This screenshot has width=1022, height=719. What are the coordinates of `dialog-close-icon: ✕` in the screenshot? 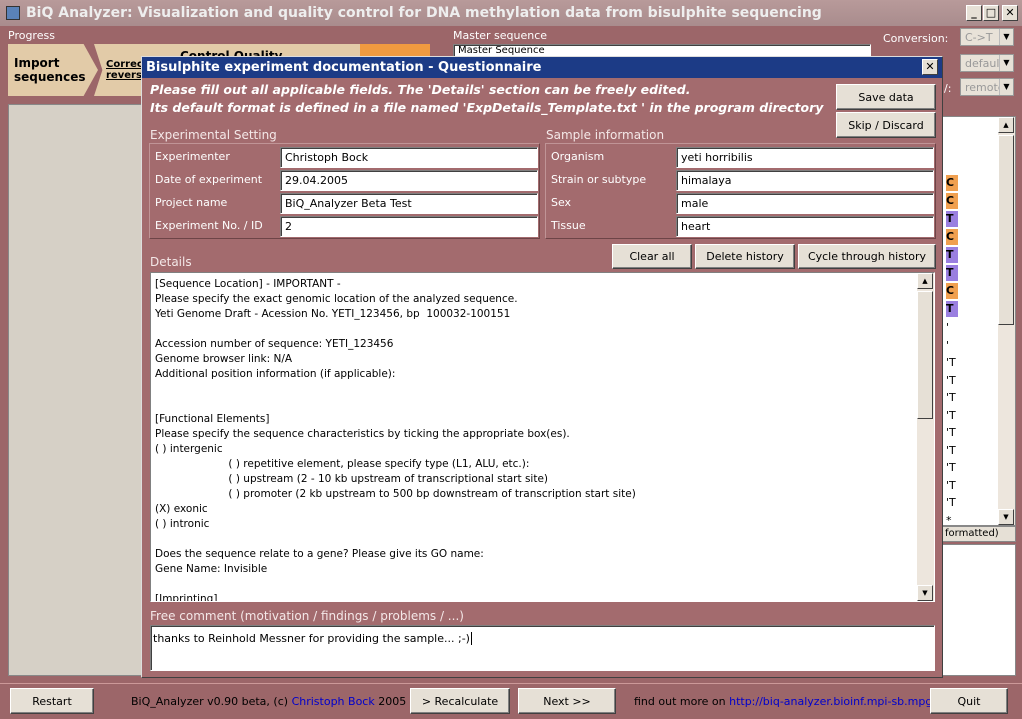 It's located at (930, 67).